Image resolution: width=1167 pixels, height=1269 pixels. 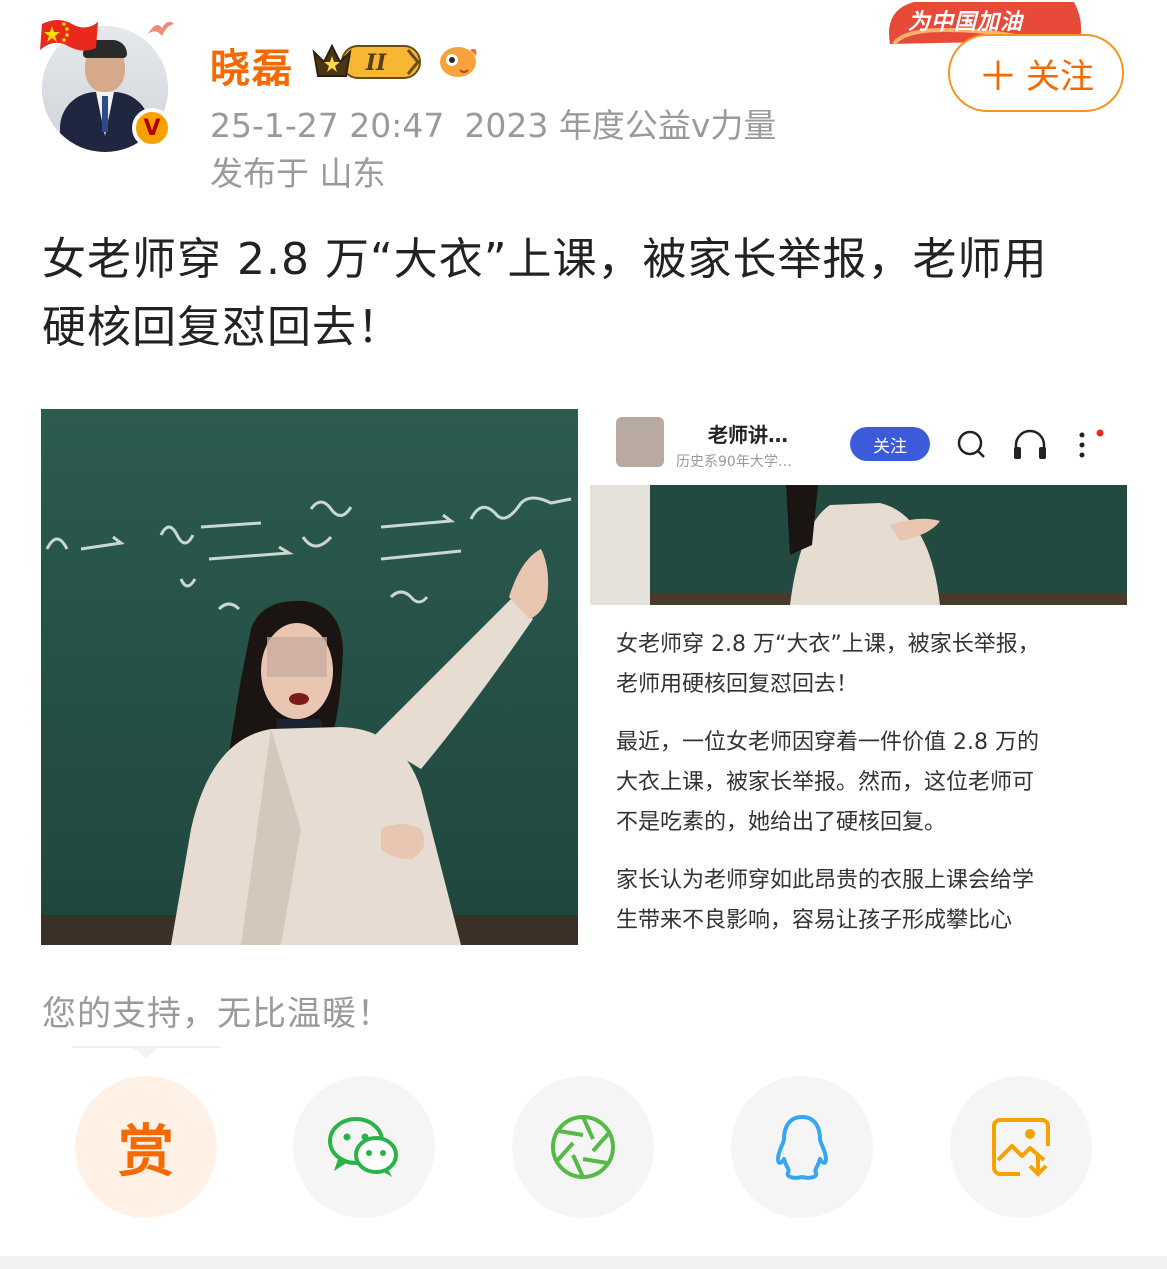 I want to click on level-crown-badge-icon: II, so click(x=366, y=61).